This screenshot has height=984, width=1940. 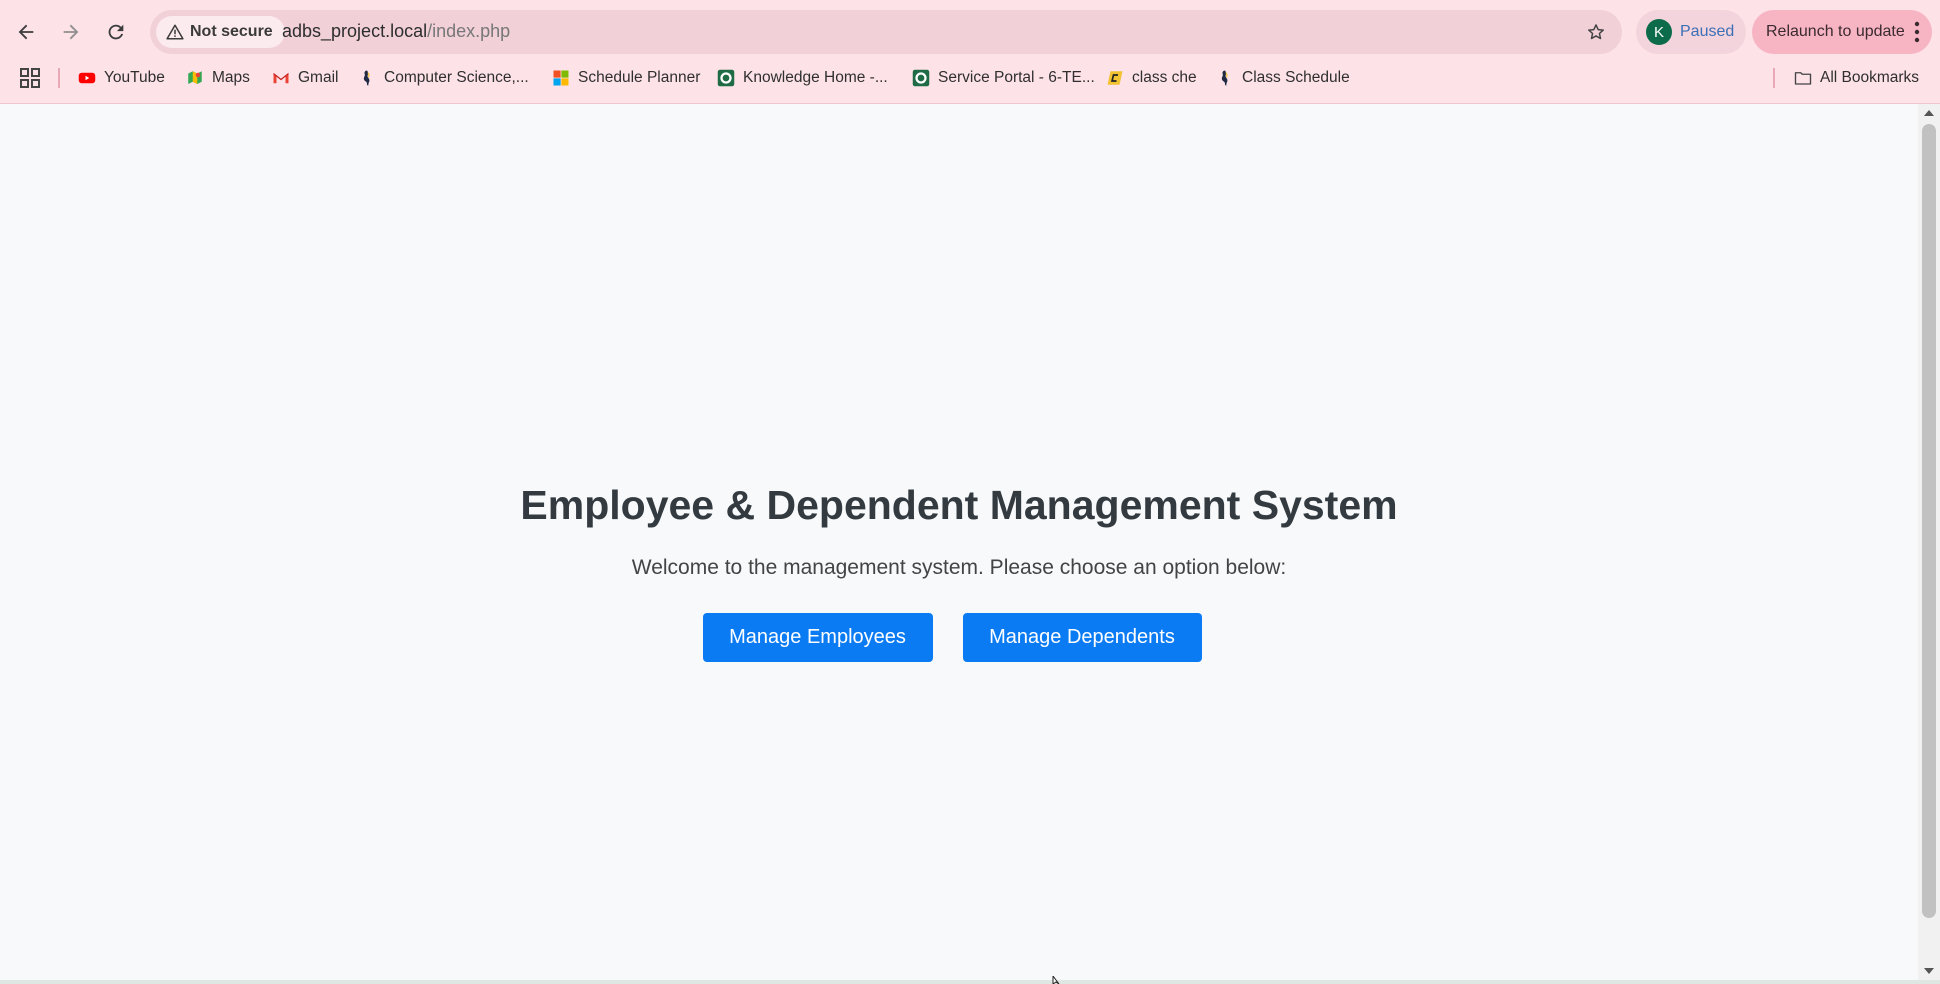 I want to click on forward-button, so click(x=71, y=32).